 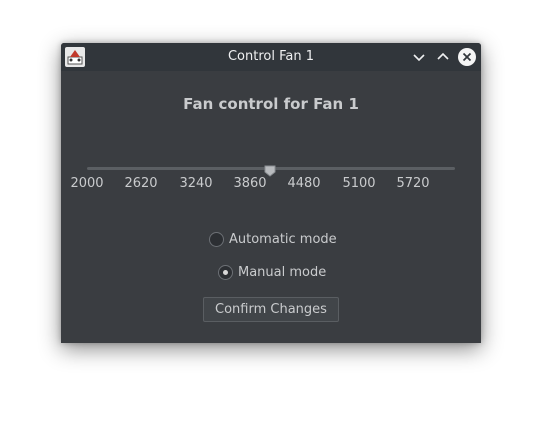 What do you see at coordinates (250, 183) in the screenshot?
I see `slider-tick-label: 3860` at bounding box center [250, 183].